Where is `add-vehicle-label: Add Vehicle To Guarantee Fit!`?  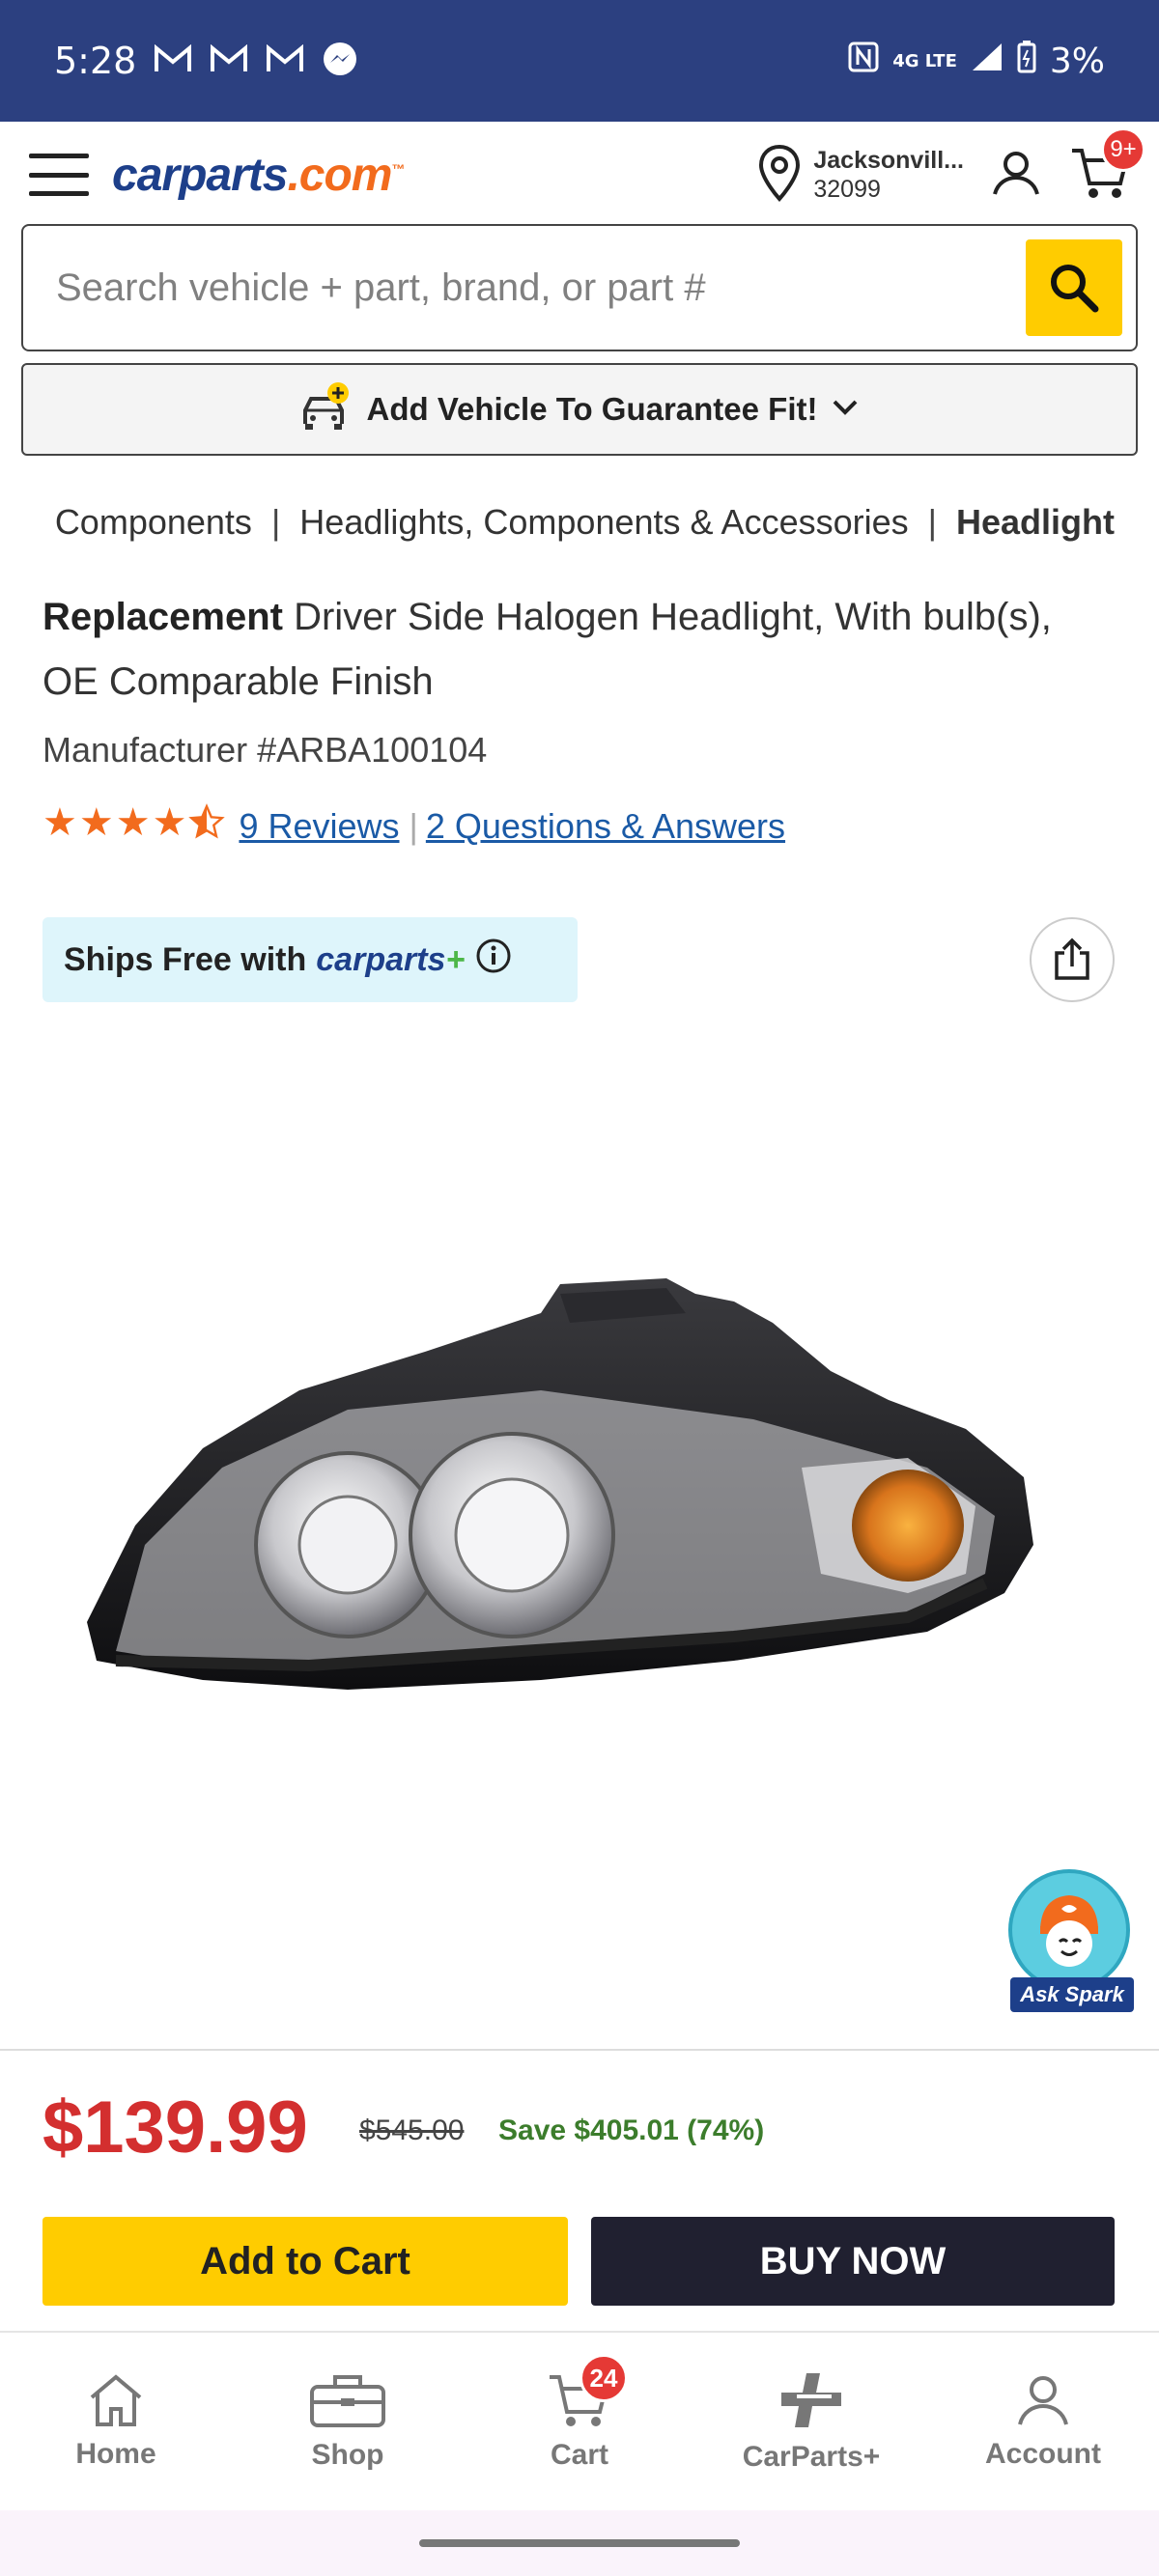 add-vehicle-label: Add Vehicle To Guarantee Fit! is located at coordinates (592, 409).